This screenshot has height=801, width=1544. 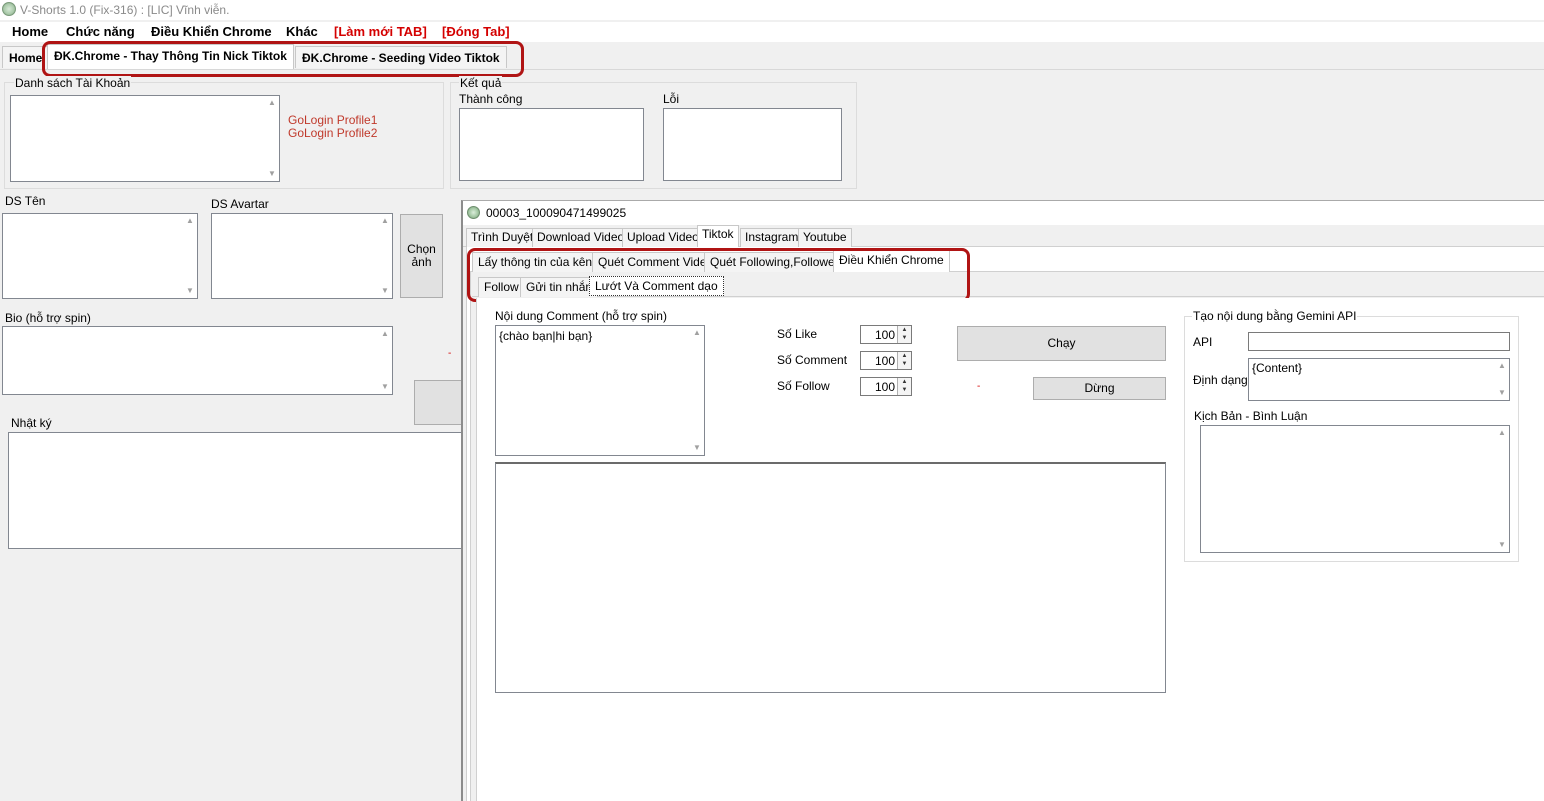 I want to click on avatar-label: DS Avartar, so click(x=240, y=204).